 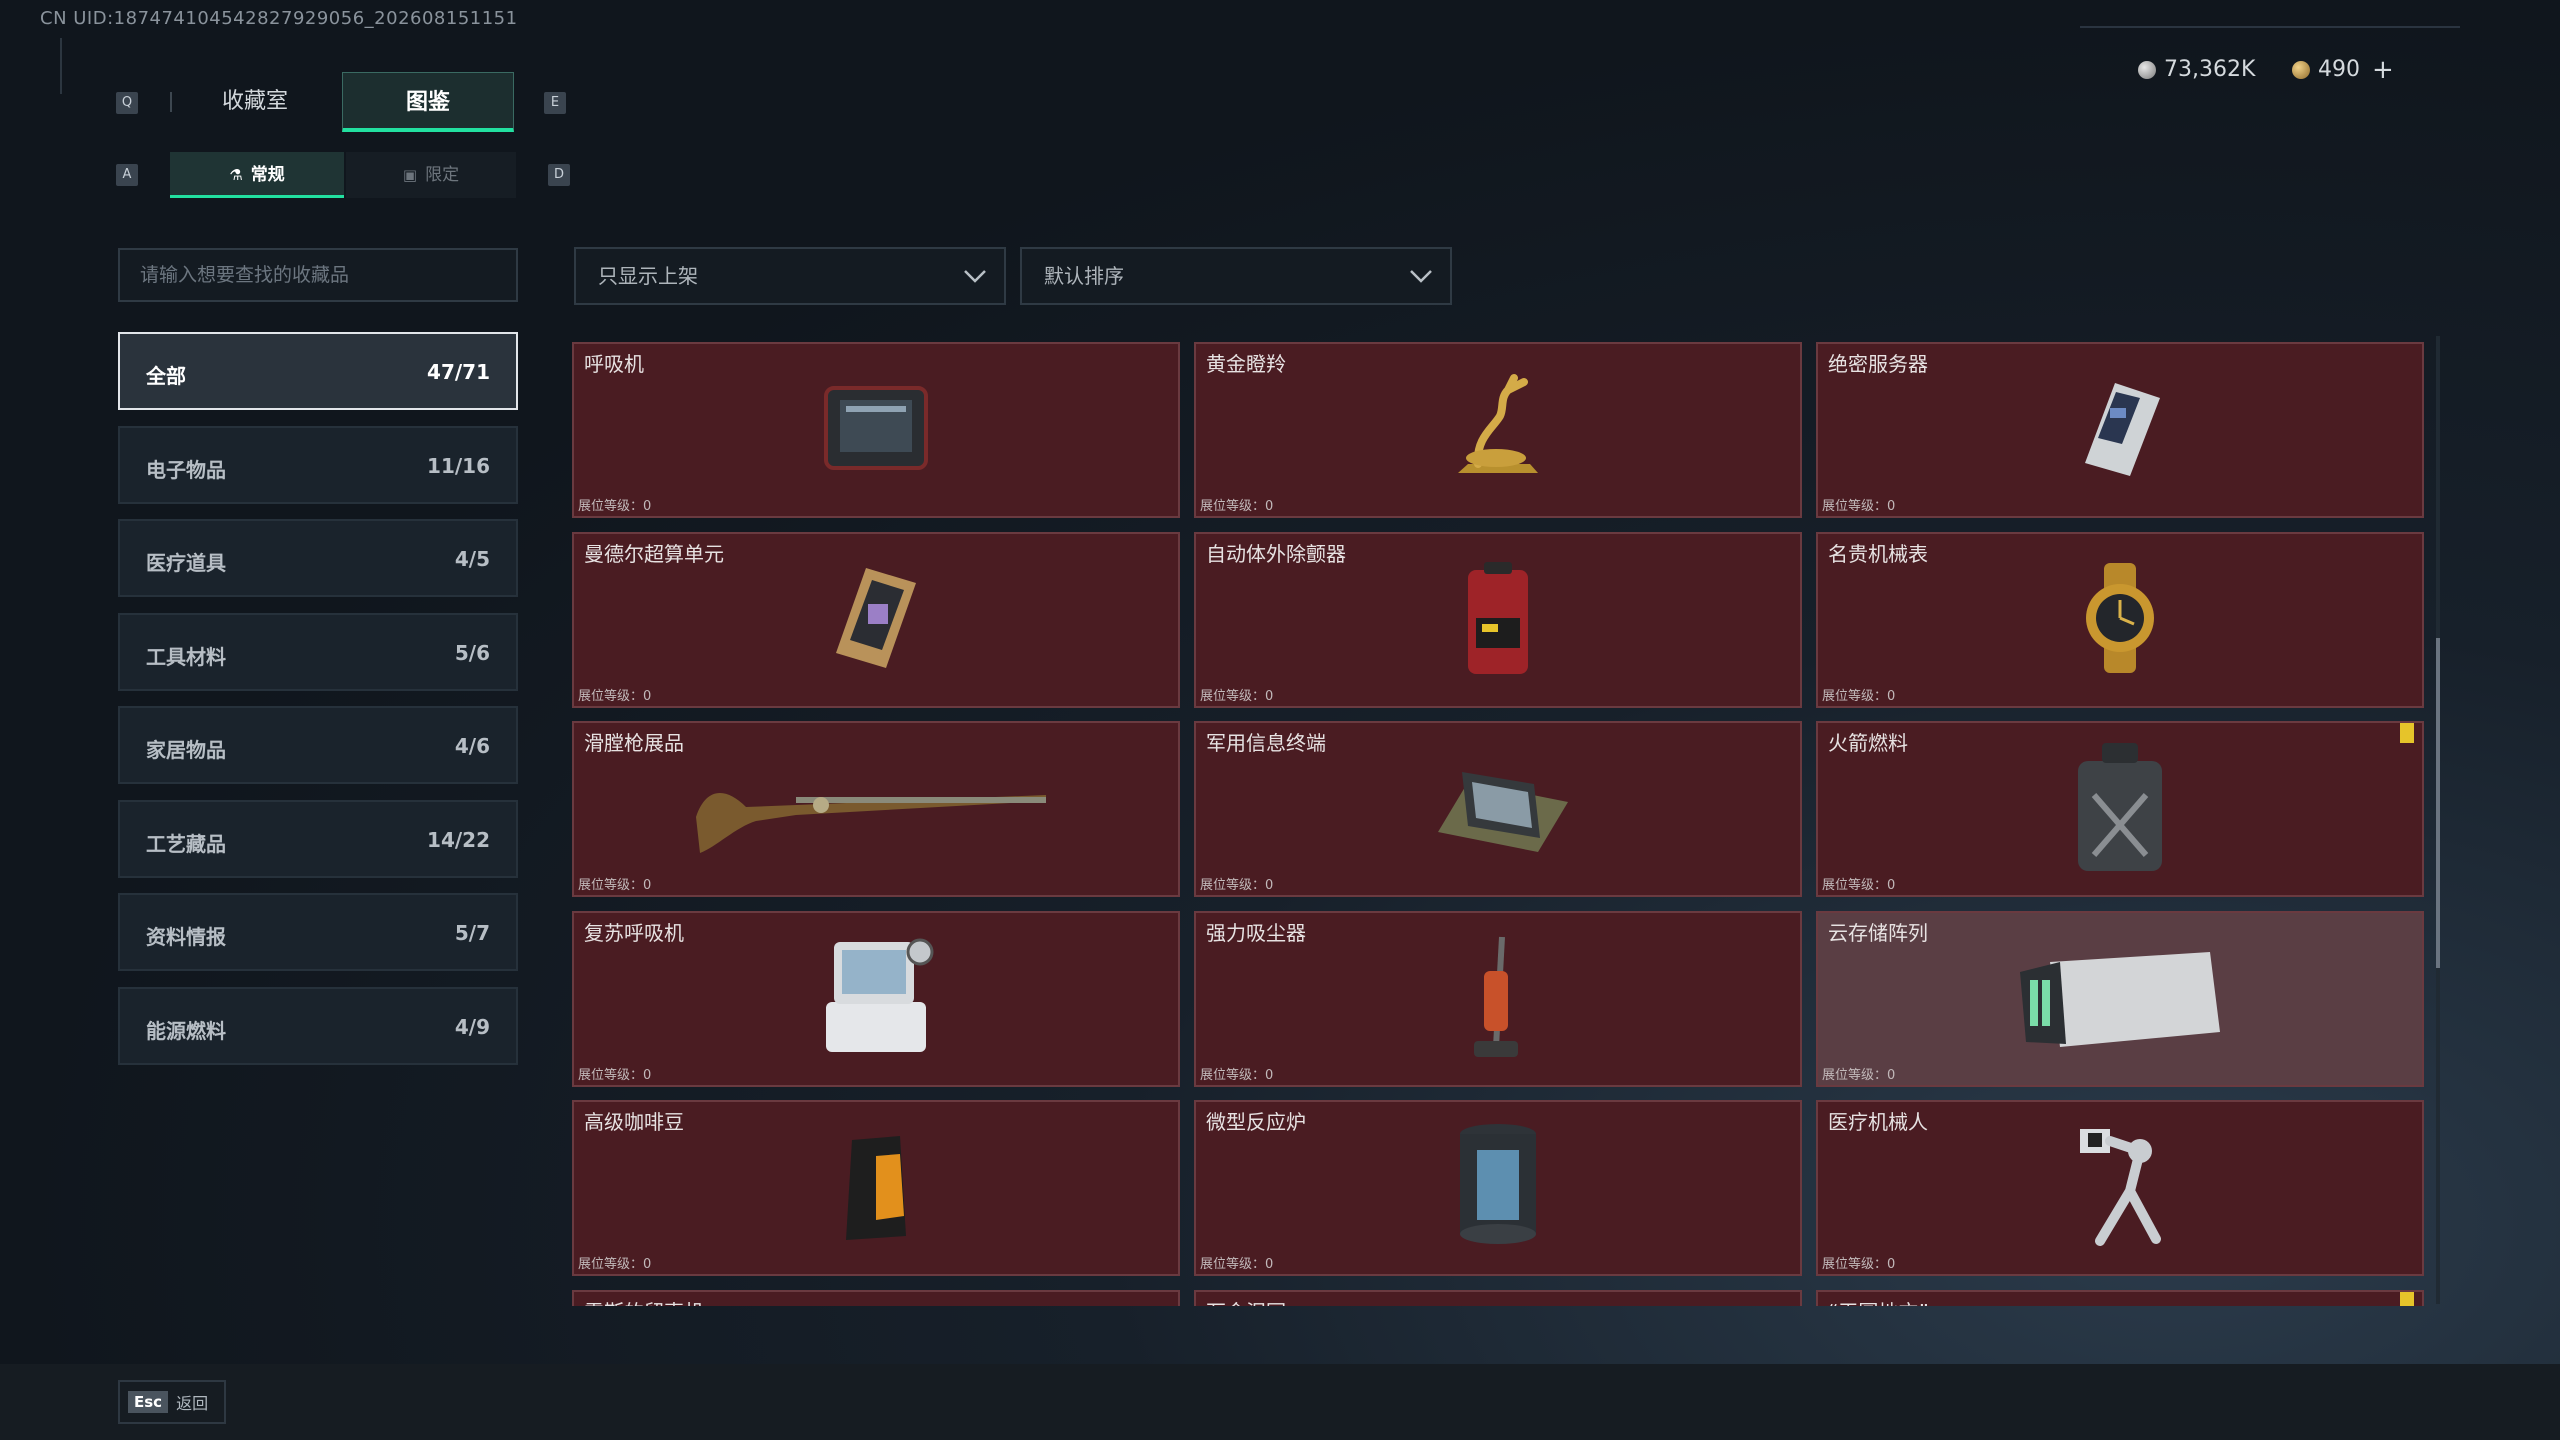 I want to click on back-label: 返回, so click(x=192, y=1403).